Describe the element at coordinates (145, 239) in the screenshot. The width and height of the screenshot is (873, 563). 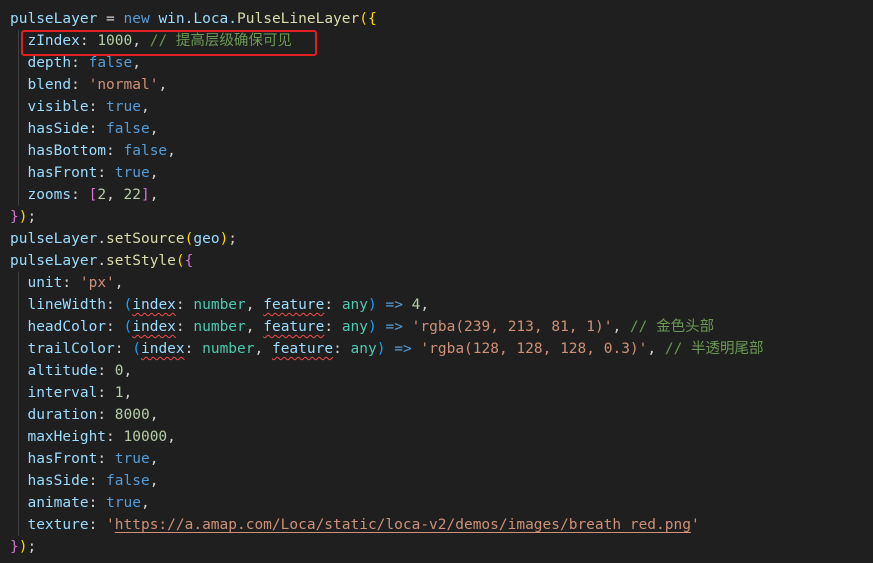
I see `code-token-function: setSource` at that location.